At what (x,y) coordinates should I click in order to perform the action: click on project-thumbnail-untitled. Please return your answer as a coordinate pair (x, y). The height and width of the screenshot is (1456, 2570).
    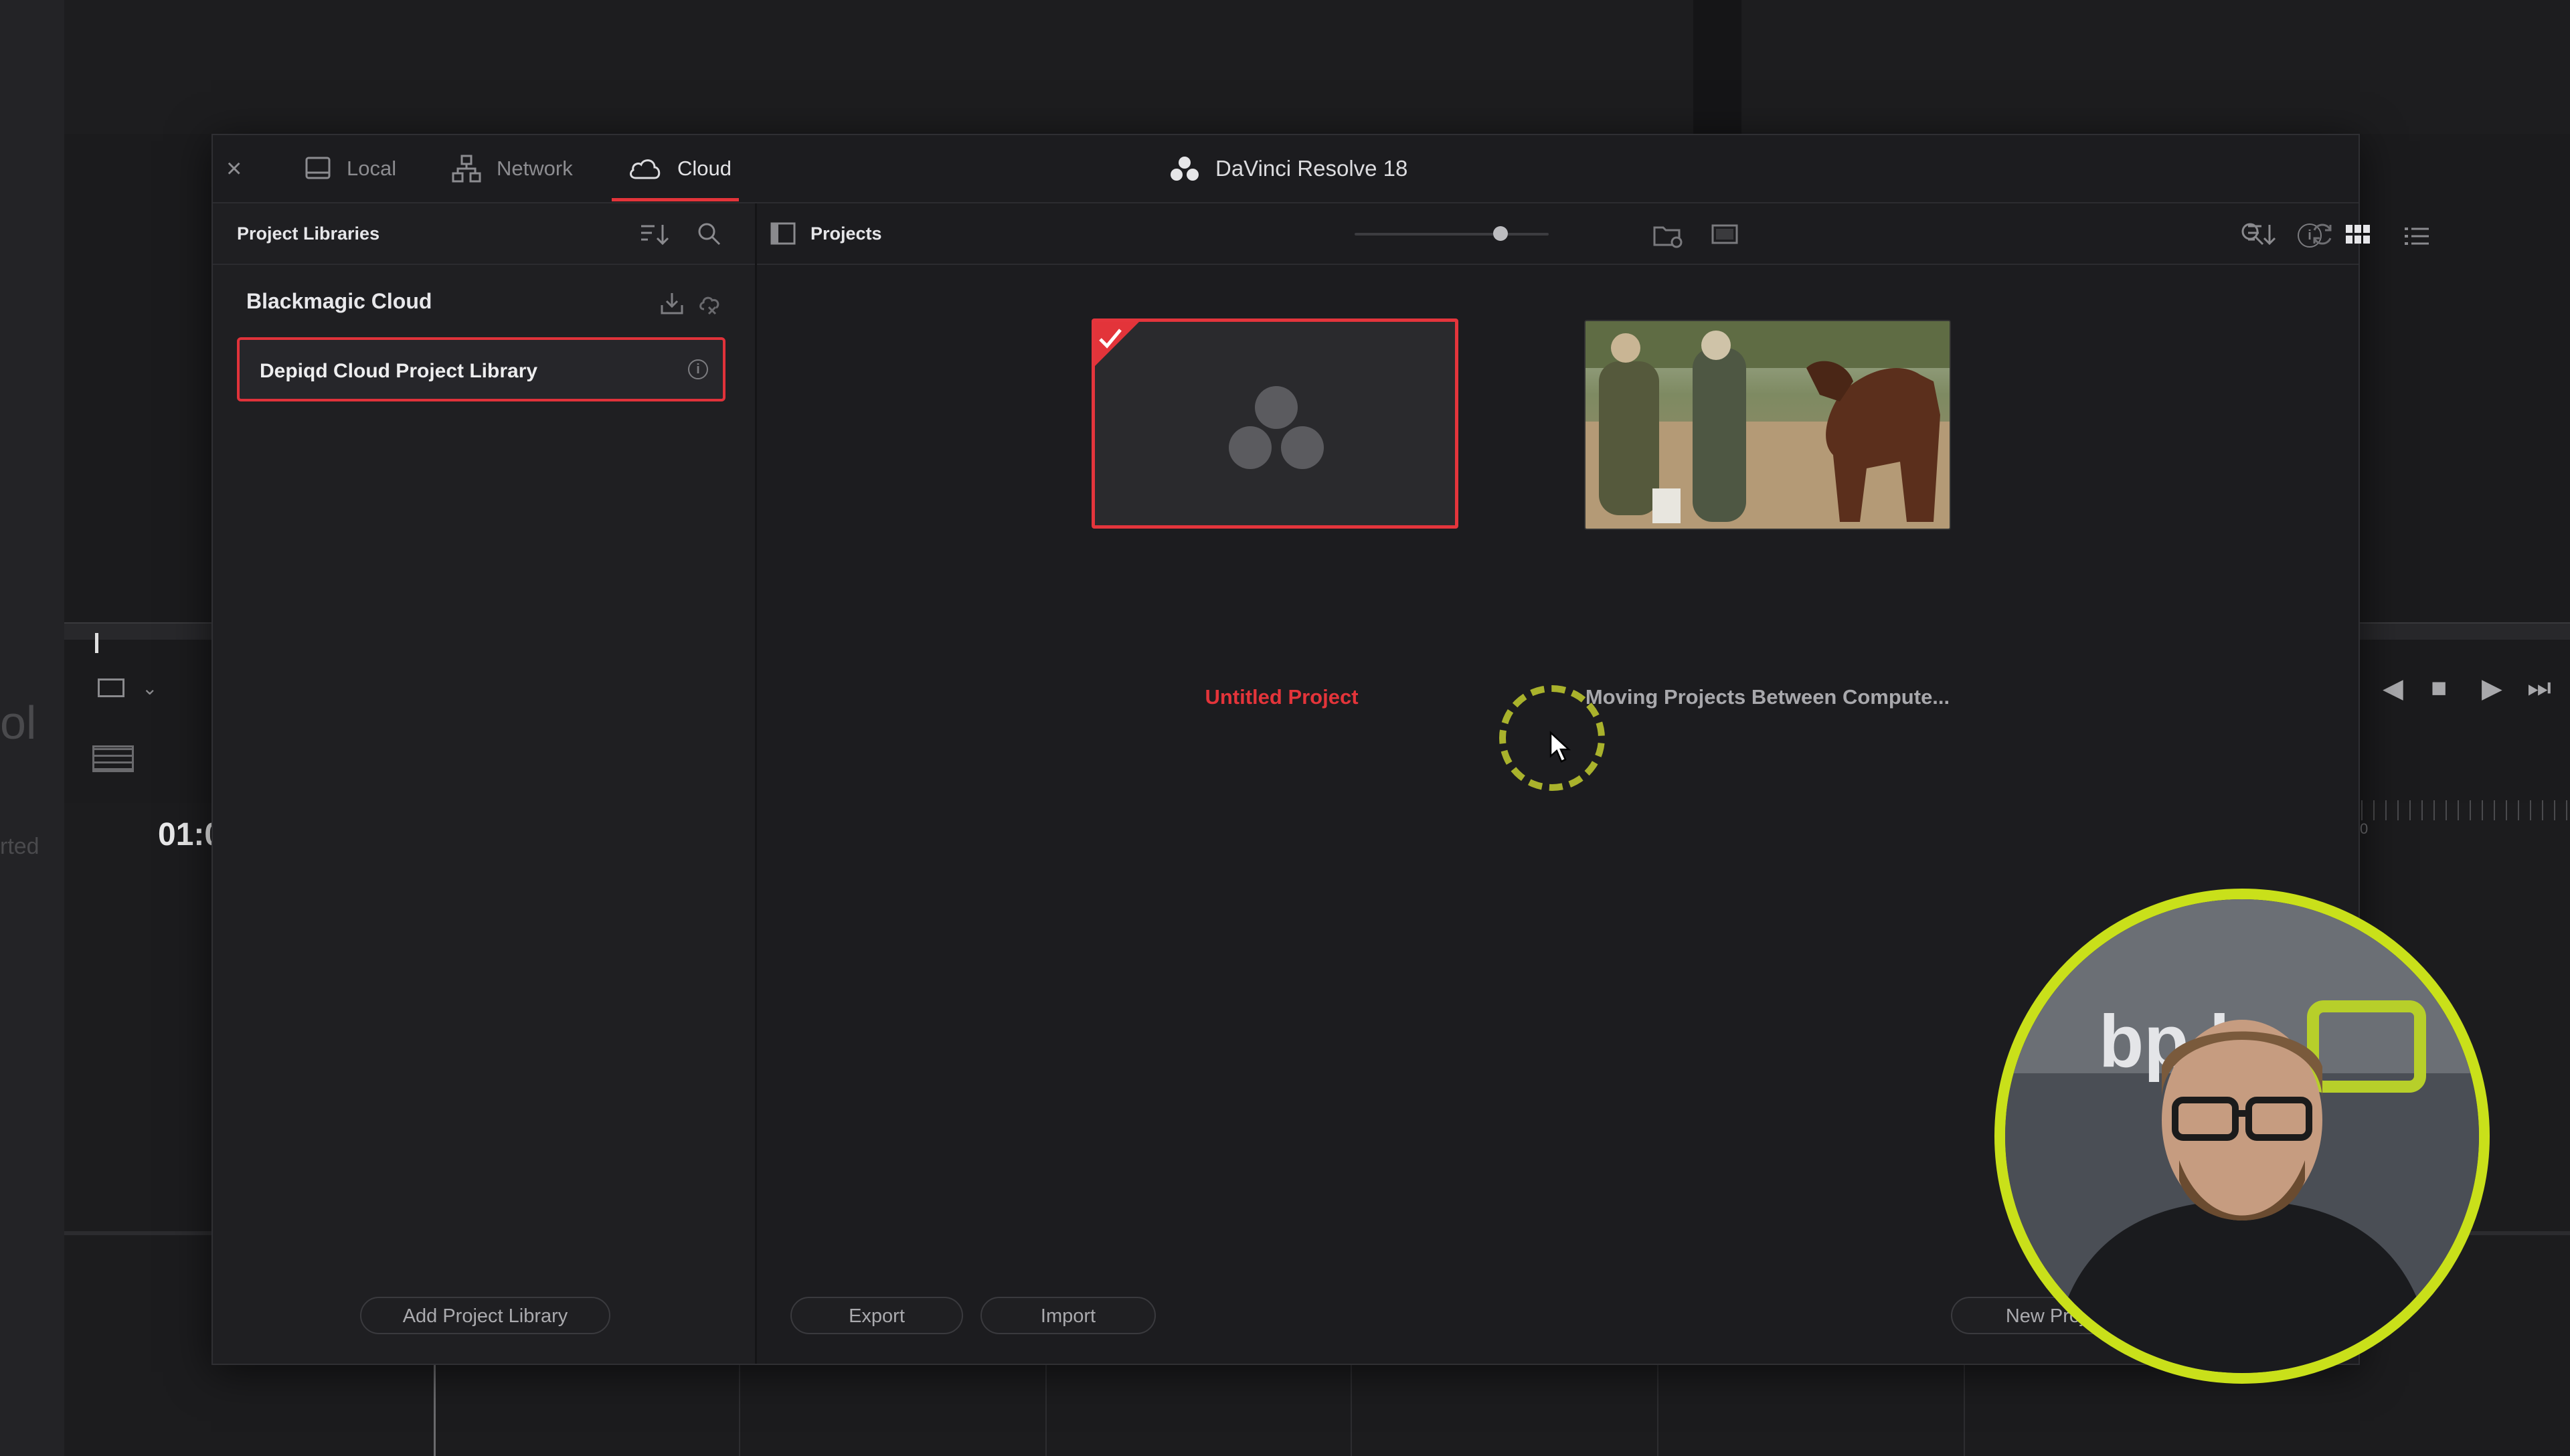
    Looking at the image, I should click on (1275, 423).